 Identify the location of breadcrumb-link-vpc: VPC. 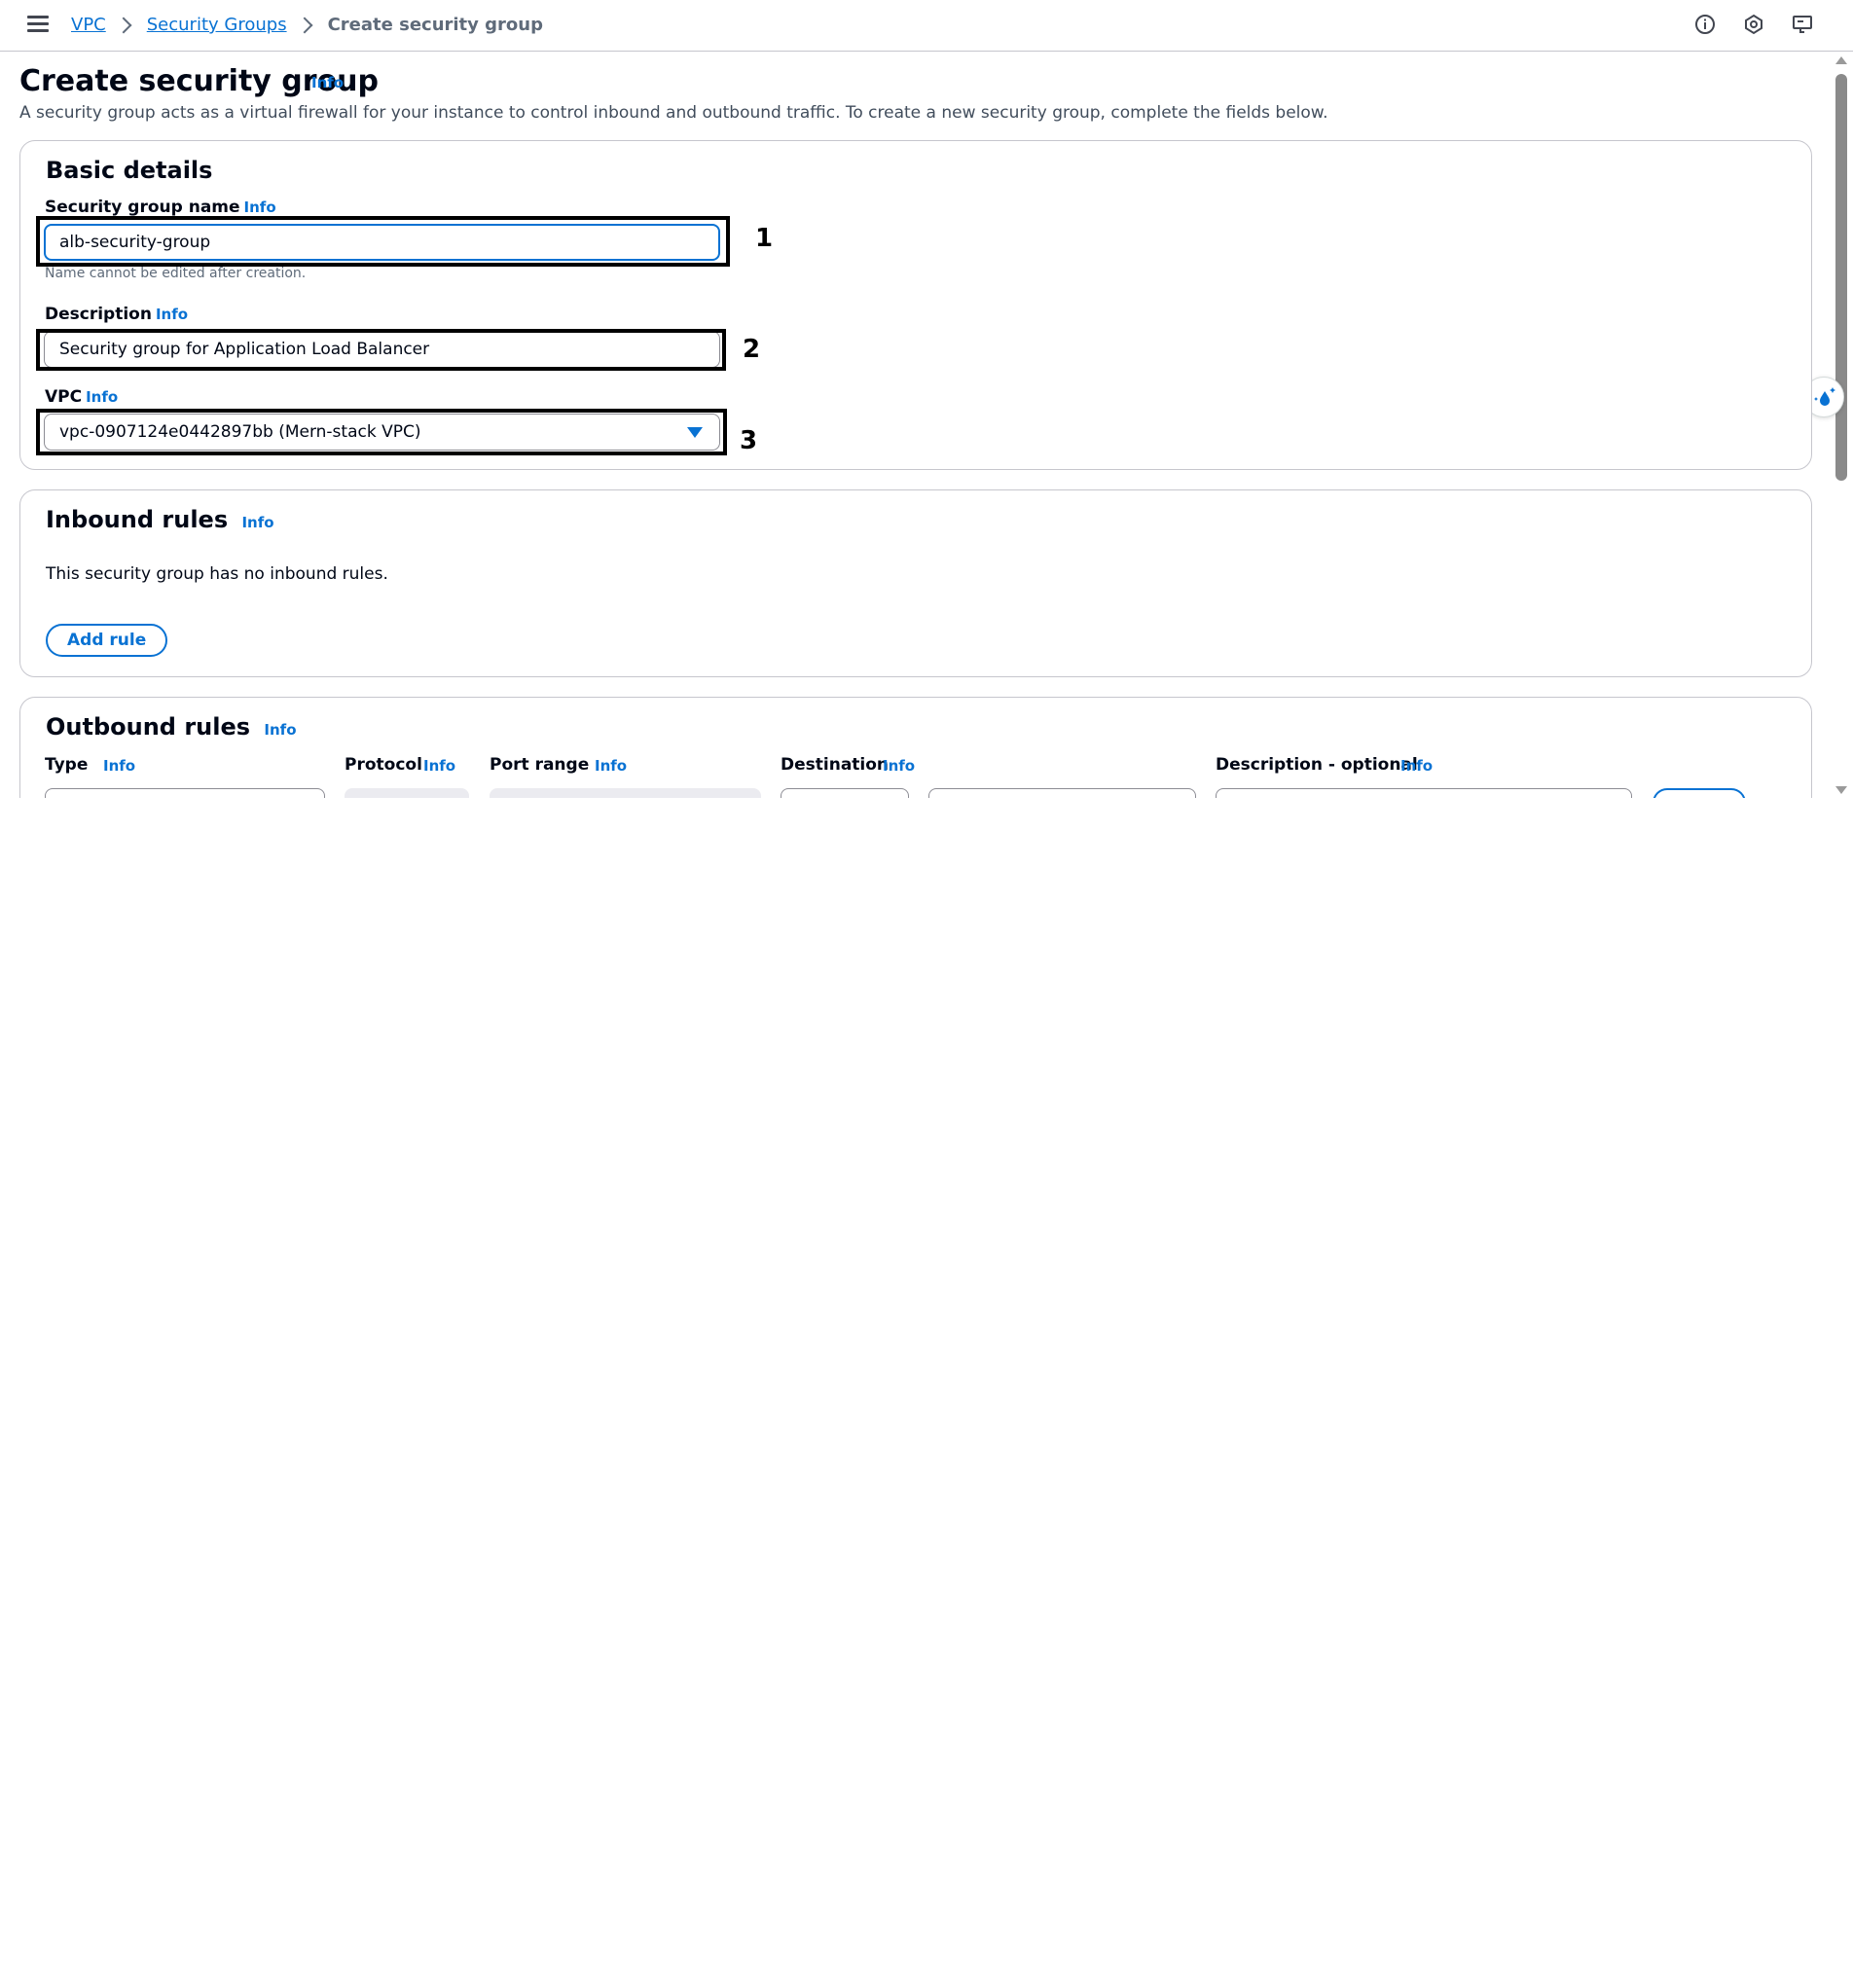
(89, 25).